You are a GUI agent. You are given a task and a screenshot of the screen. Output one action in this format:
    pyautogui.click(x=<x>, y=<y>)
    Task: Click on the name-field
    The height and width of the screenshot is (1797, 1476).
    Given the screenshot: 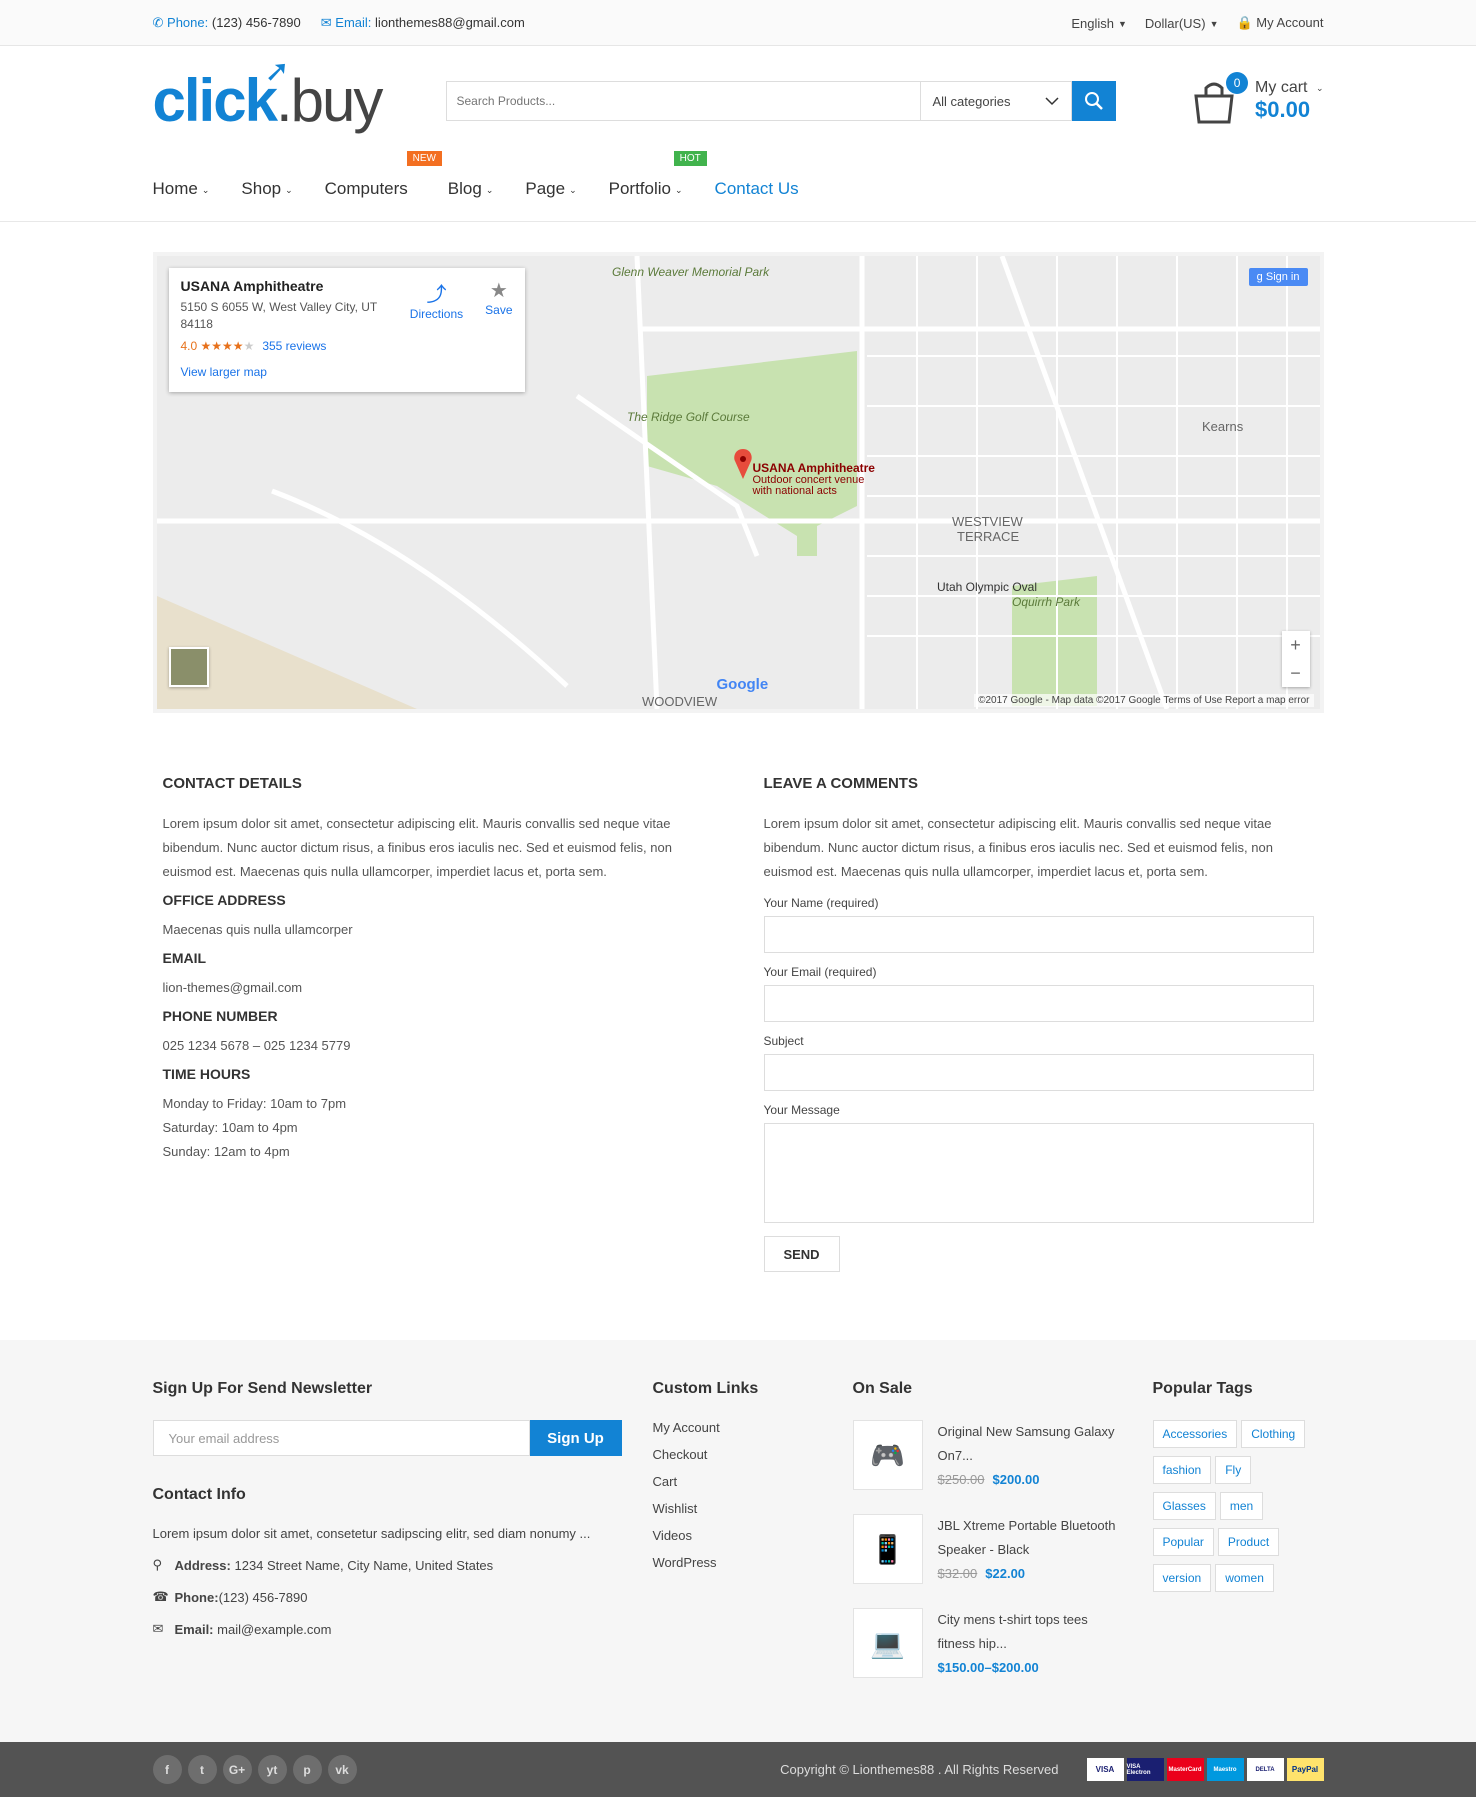 What is the action you would take?
    pyautogui.click(x=1038, y=934)
    